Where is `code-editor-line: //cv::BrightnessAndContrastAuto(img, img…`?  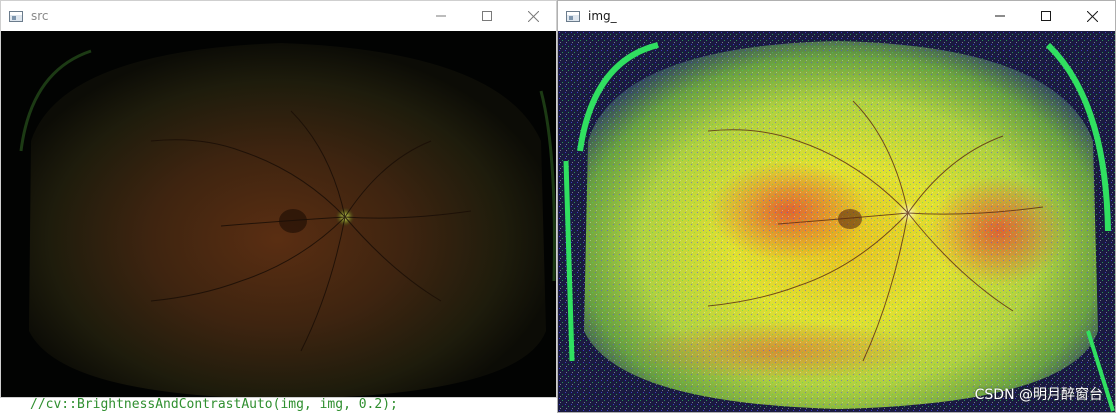 code-editor-line: //cv::BrightnessAndContrastAuto(img, img… is located at coordinates (280, 404).